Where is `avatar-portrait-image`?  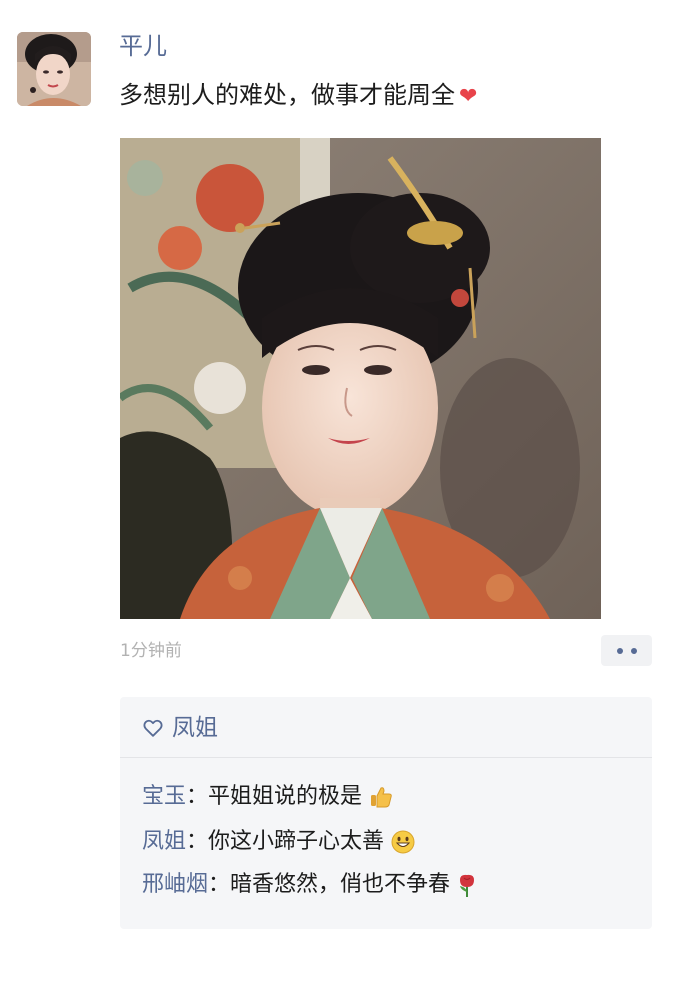 avatar-portrait-image is located at coordinates (54, 69).